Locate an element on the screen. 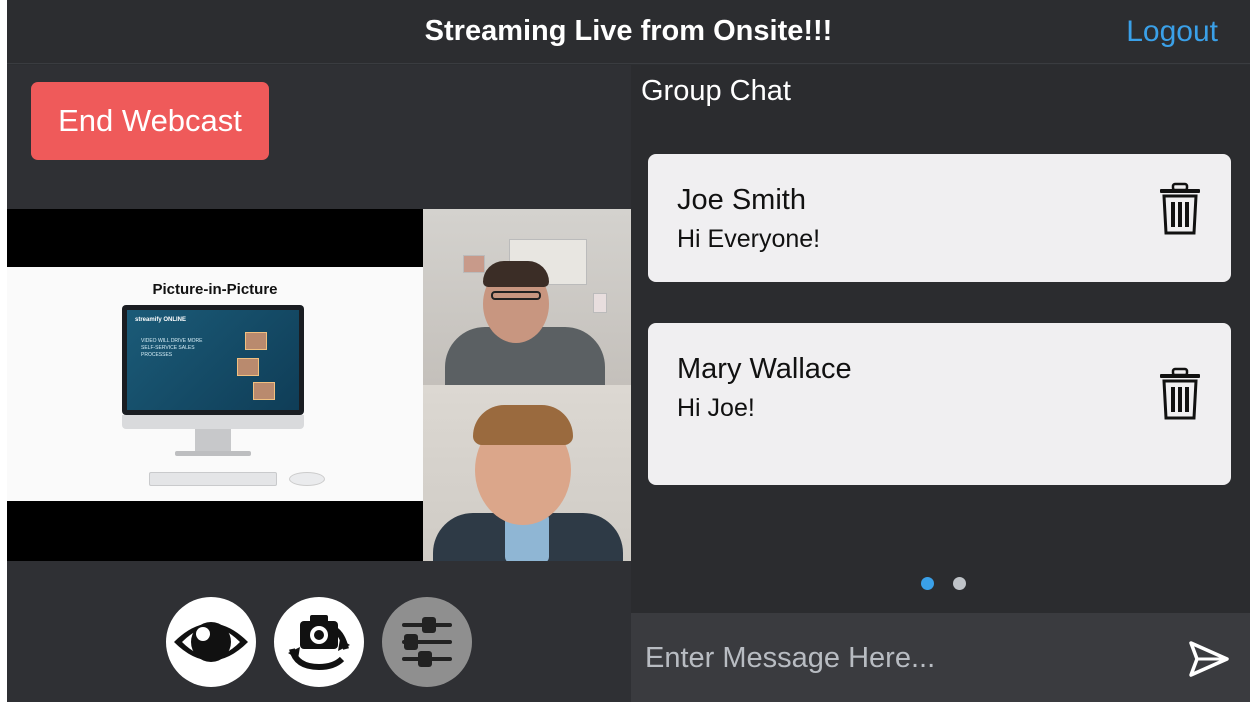 The height and width of the screenshot is (702, 1250). page-title: Streaming Live from Onsite!!! is located at coordinates (628, 31).